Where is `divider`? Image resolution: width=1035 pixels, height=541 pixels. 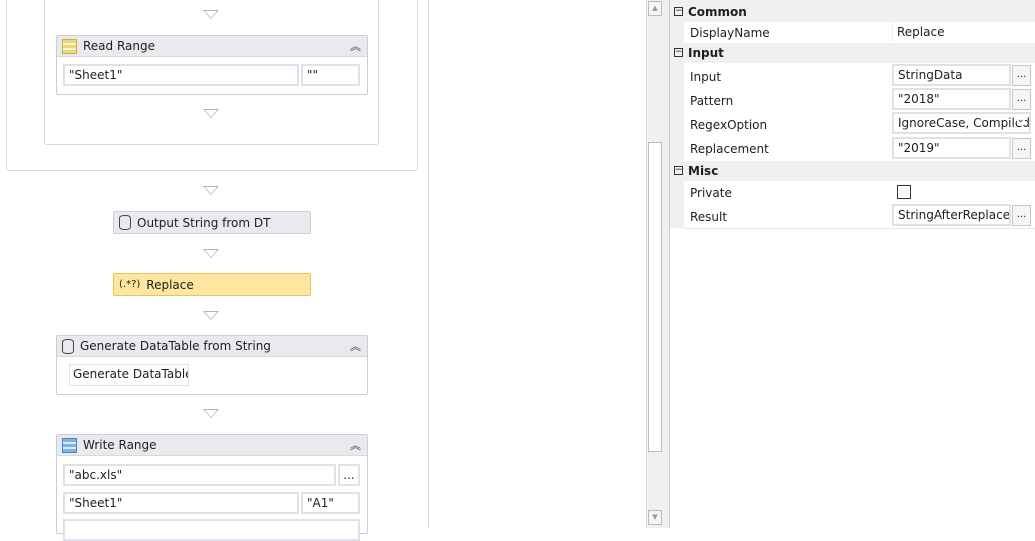
divider is located at coordinates (428, 264).